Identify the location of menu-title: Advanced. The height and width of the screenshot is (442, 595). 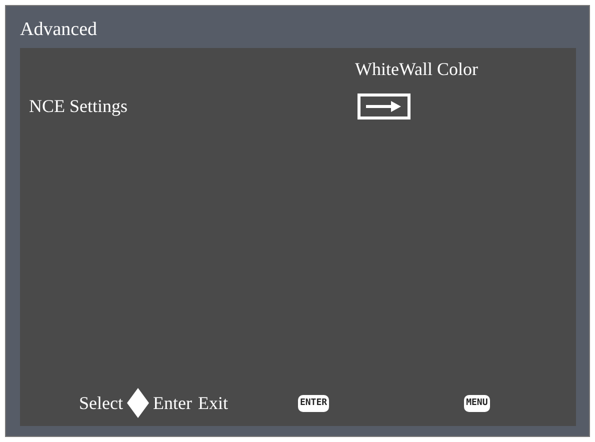
(58, 30).